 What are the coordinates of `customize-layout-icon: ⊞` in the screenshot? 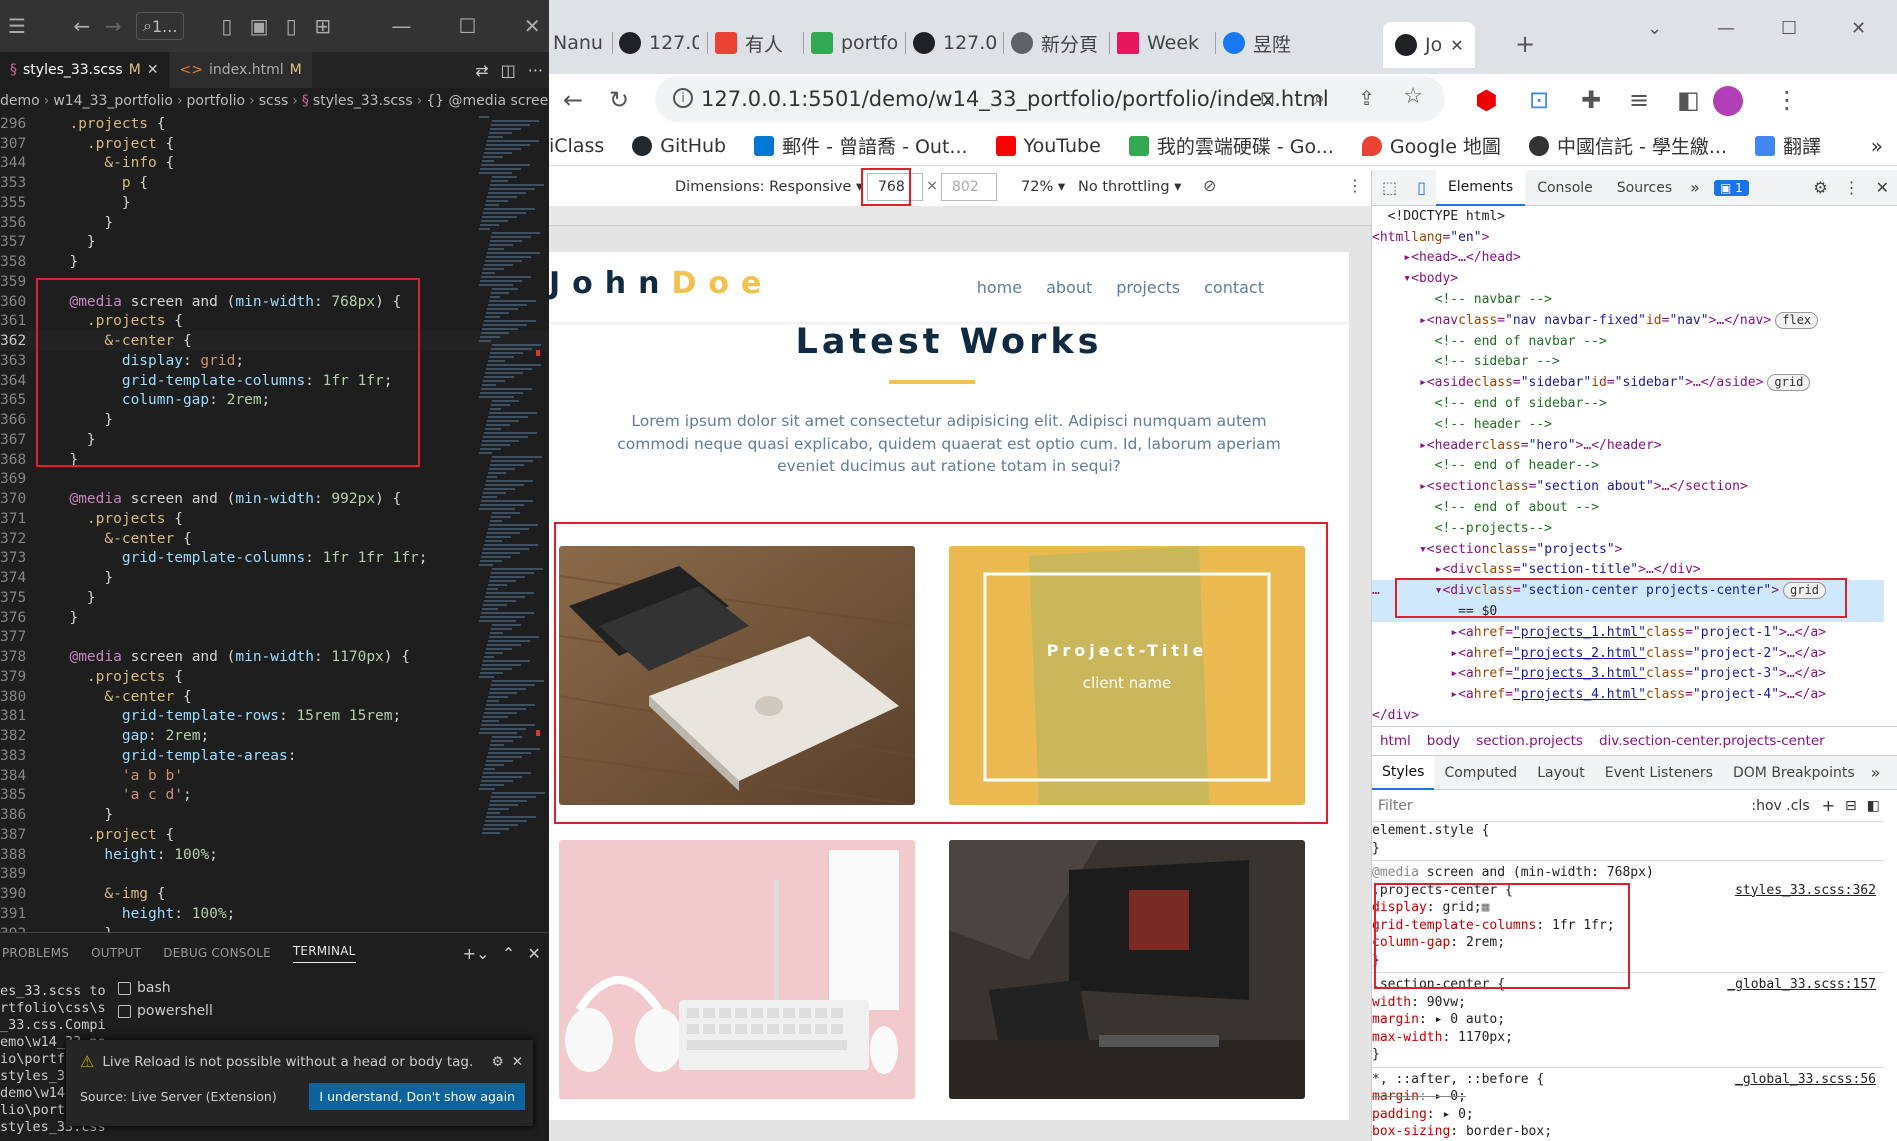 It's located at (323, 26).